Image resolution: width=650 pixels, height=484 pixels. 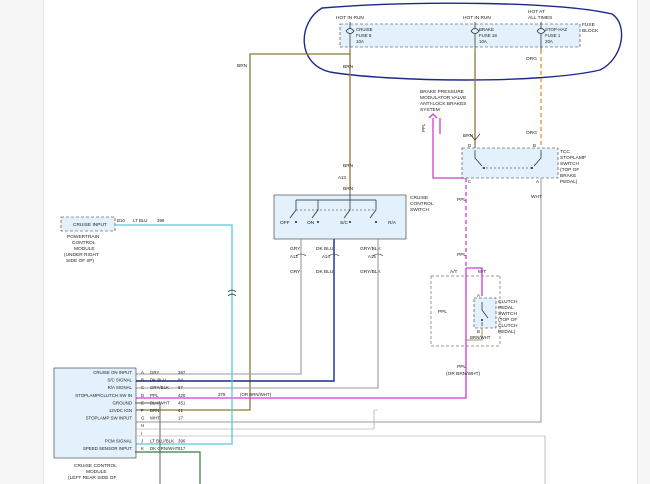 What do you see at coordinates (161, 220) in the screenshot?
I see `pcm-circuit: 396` at bounding box center [161, 220].